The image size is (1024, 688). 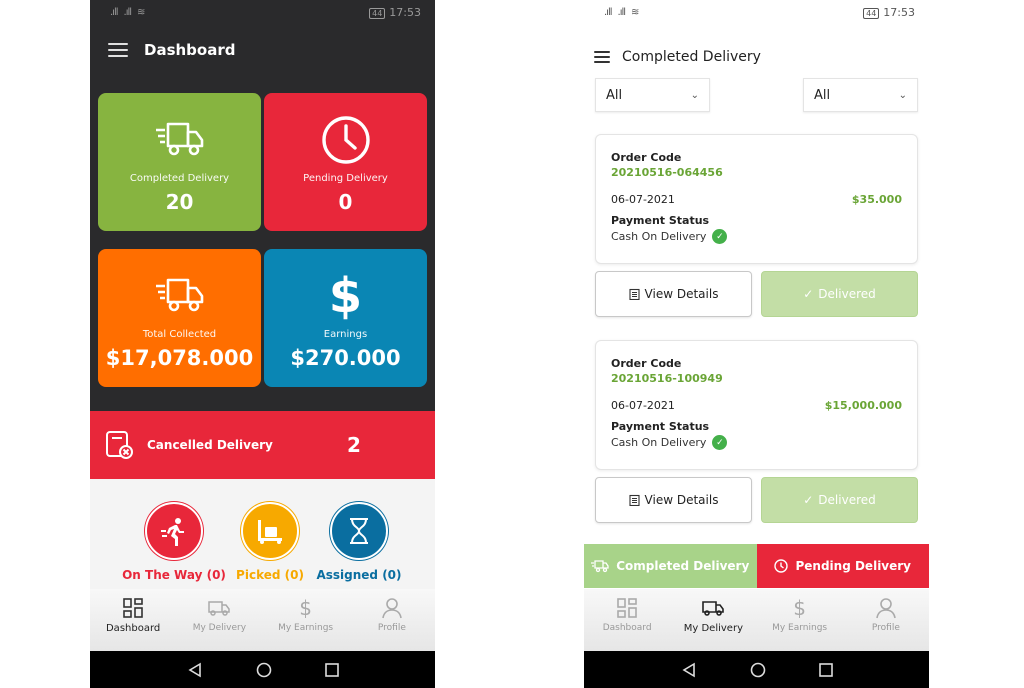 I want to click on delivered-label: Delivered, so click(x=847, y=500).